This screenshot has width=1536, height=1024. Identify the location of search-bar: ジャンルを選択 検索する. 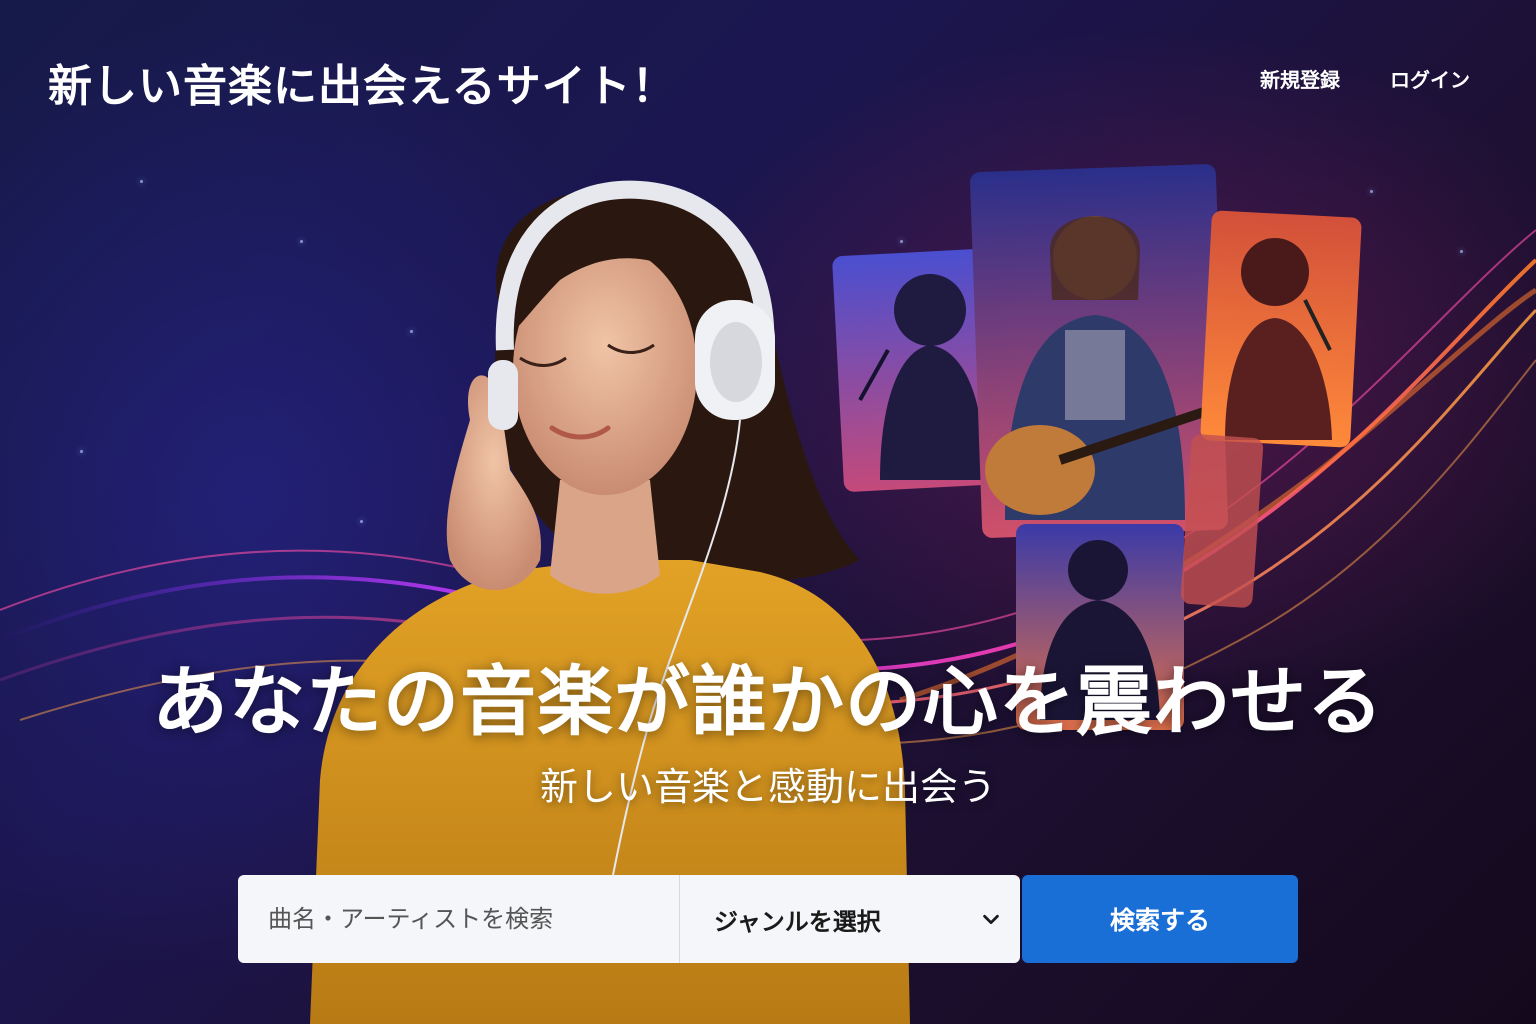
(768, 919).